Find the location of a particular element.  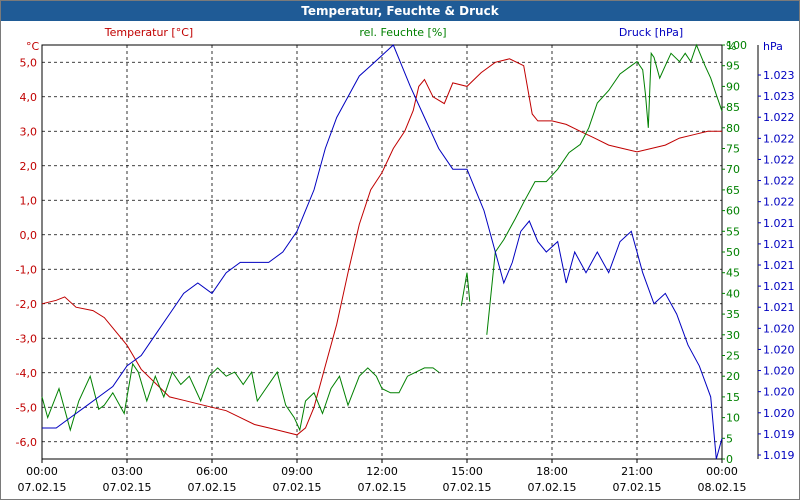

x-tick-time: 15:00 is located at coordinates (467, 471).